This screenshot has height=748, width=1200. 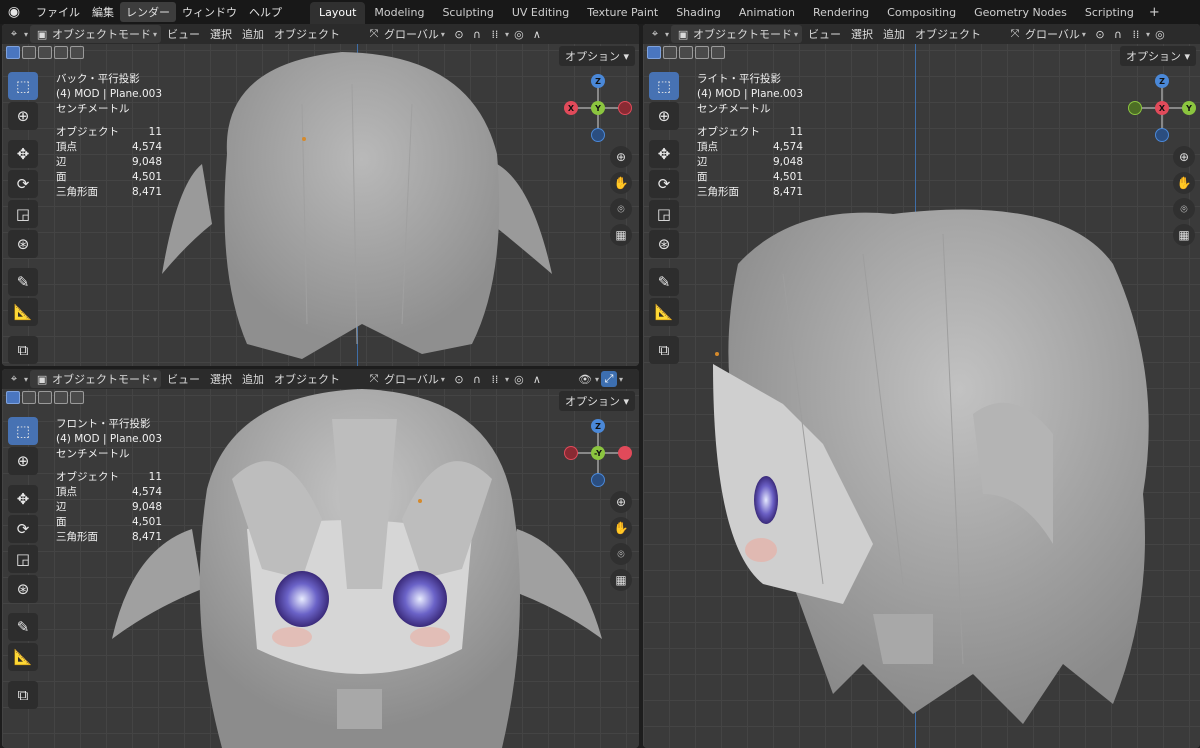 I want to click on tab-texture-paint: Texture Paint, so click(x=622, y=13).